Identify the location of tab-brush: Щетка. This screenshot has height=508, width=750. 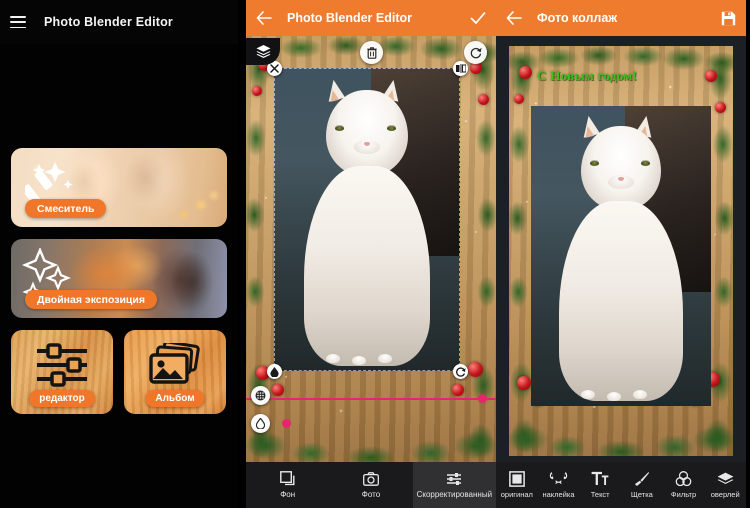
(642, 485).